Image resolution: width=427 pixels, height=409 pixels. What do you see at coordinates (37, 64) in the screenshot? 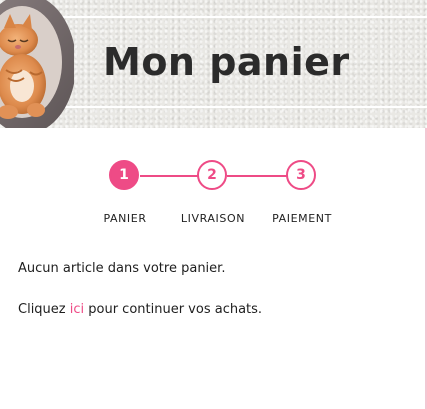
I see `sleeping-cat-image` at bounding box center [37, 64].